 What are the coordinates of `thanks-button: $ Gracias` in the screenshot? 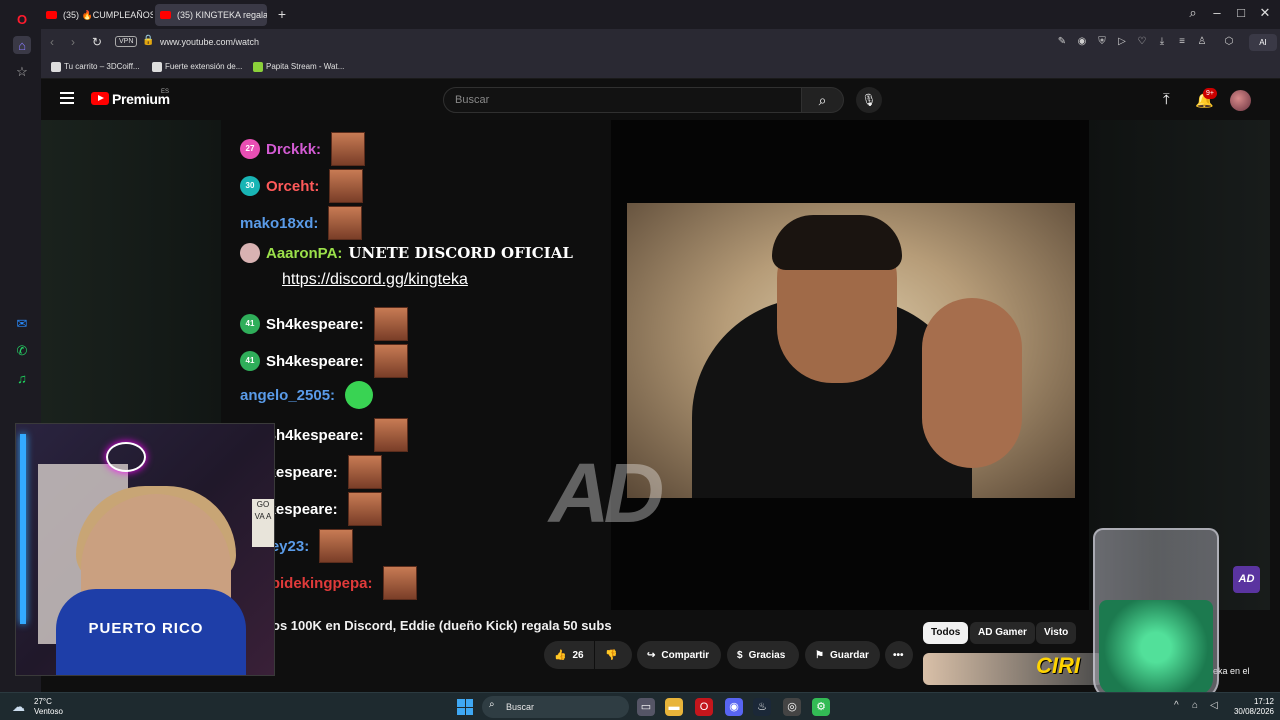 It's located at (763, 655).